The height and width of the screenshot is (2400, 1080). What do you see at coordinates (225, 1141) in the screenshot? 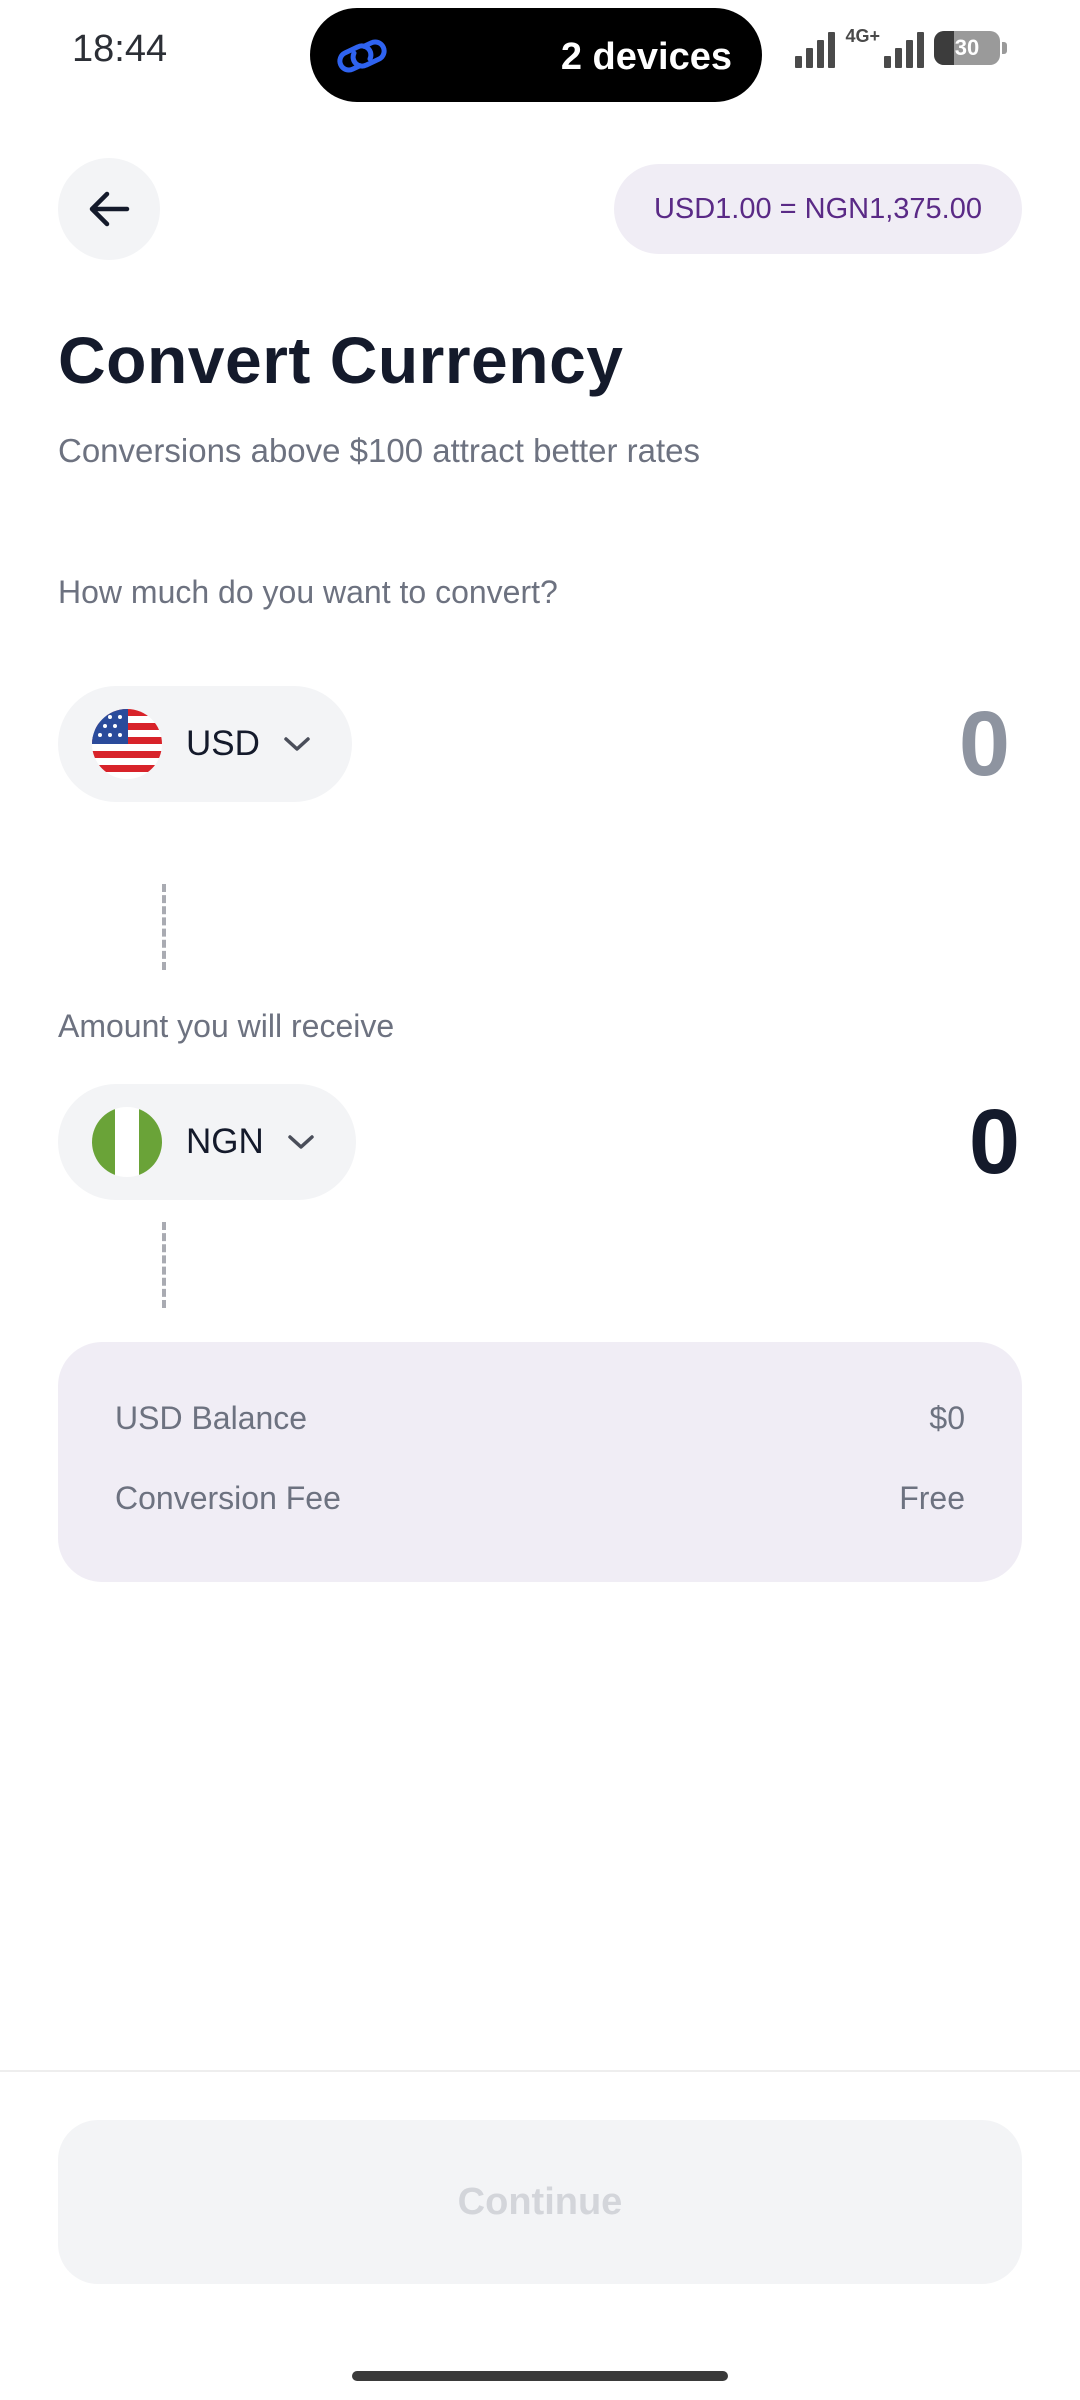
I see `to-currency-code: NGN` at bounding box center [225, 1141].